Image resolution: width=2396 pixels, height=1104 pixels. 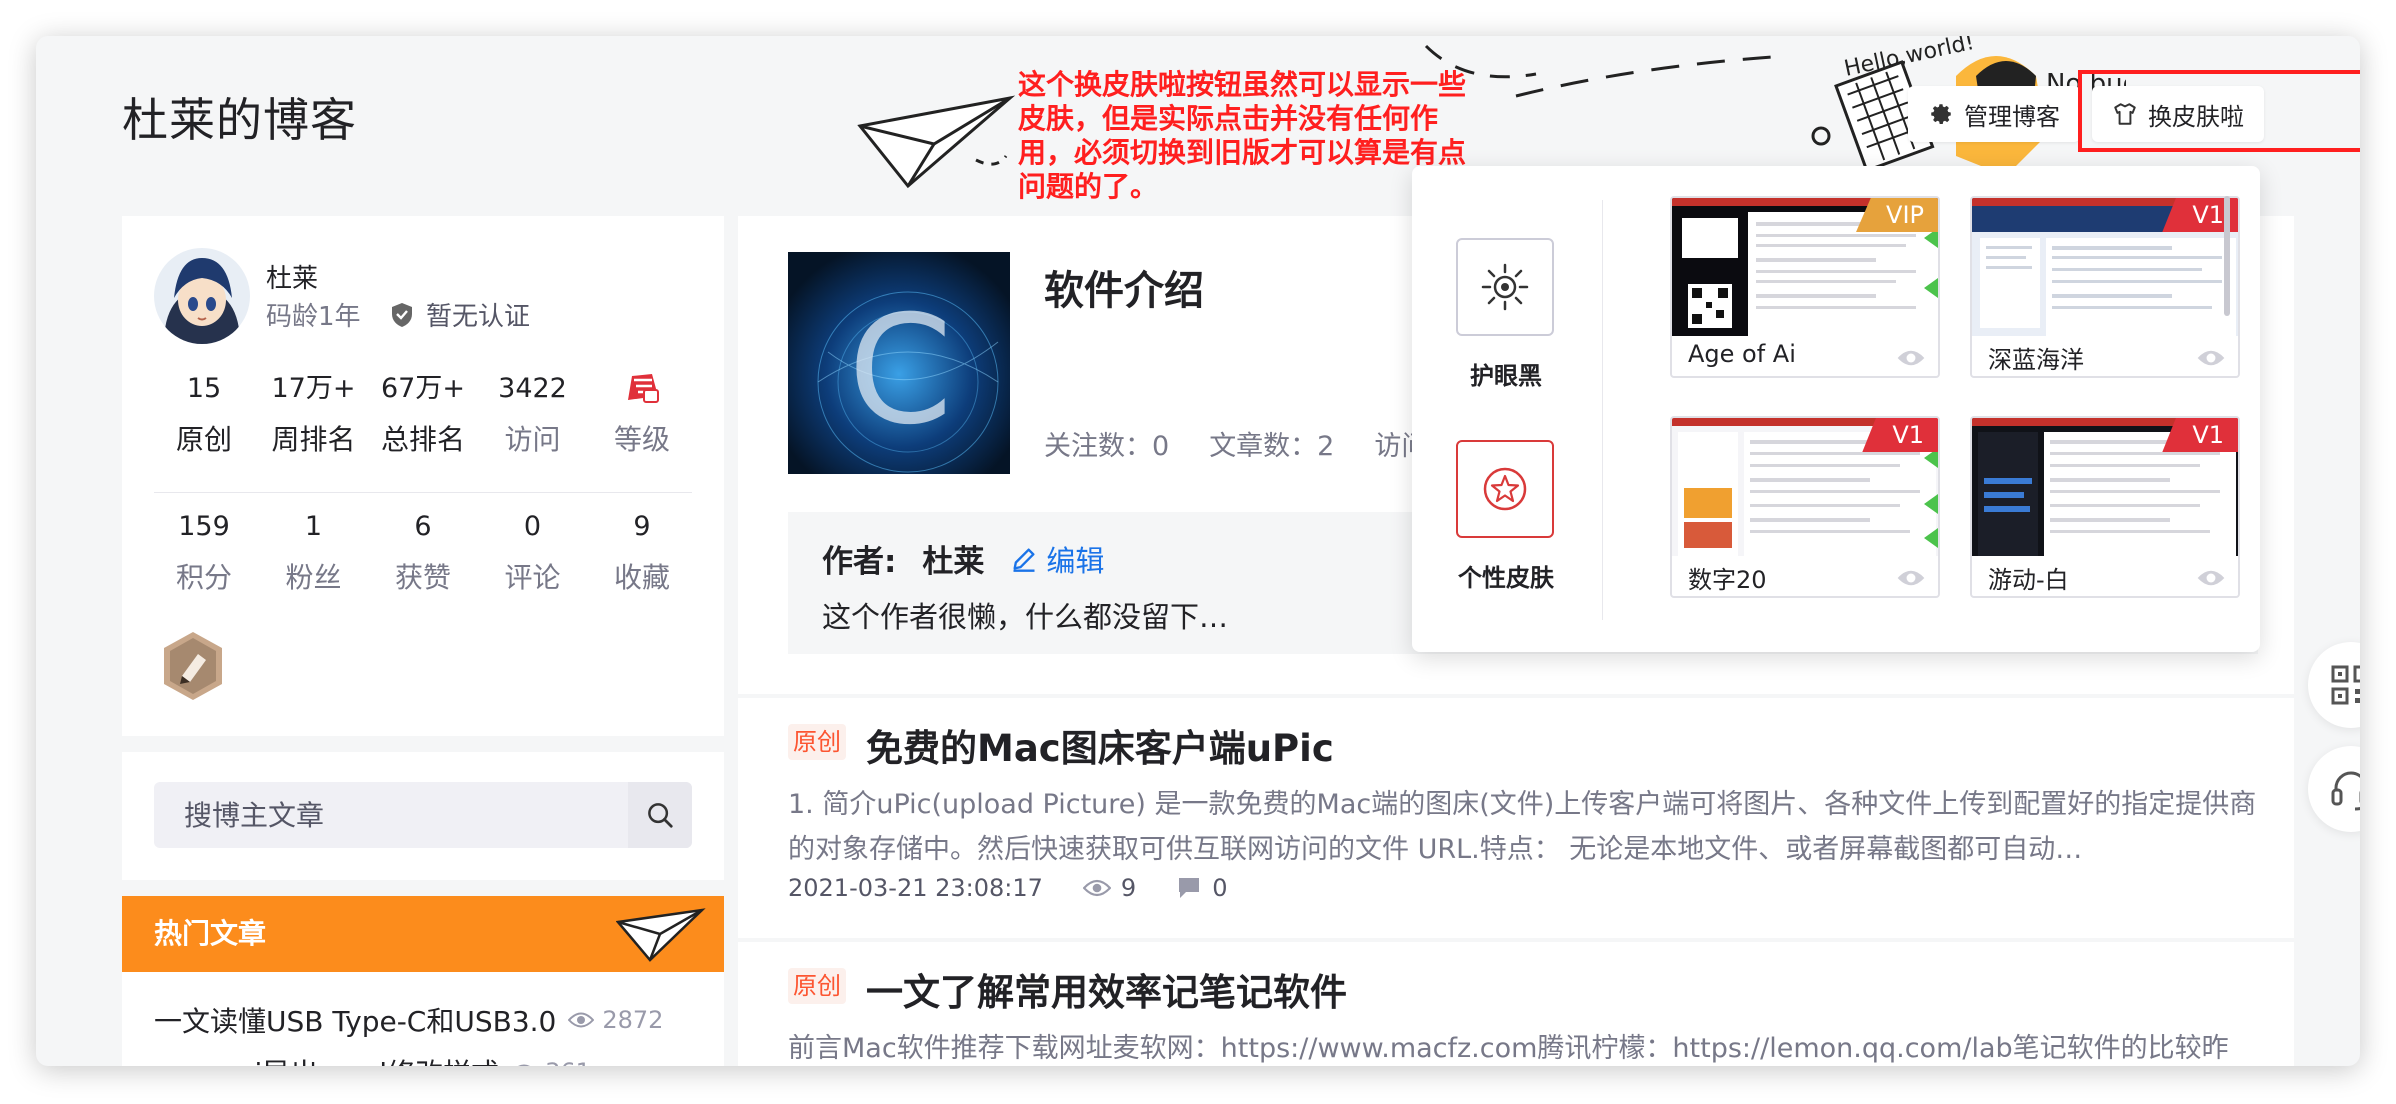 What do you see at coordinates (193, 666) in the screenshot?
I see `achievement-badge-icon` at bounding box center [193, 666].